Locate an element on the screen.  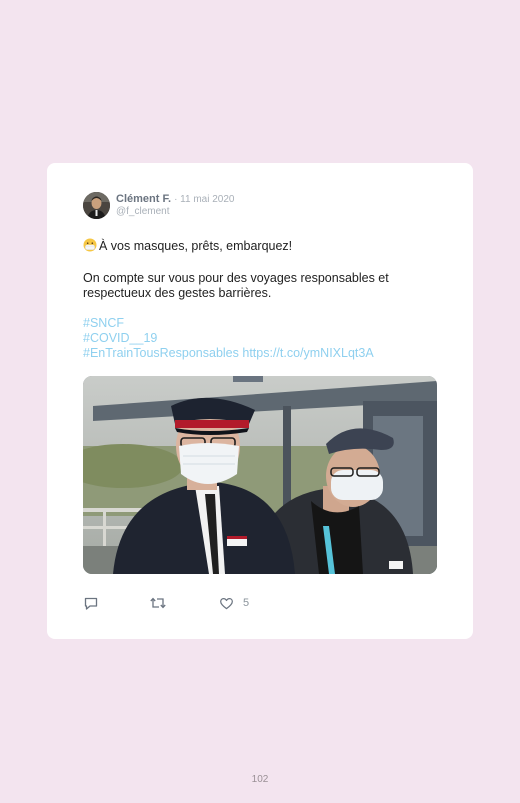
retweet-button is located at coordinates (158, 603).